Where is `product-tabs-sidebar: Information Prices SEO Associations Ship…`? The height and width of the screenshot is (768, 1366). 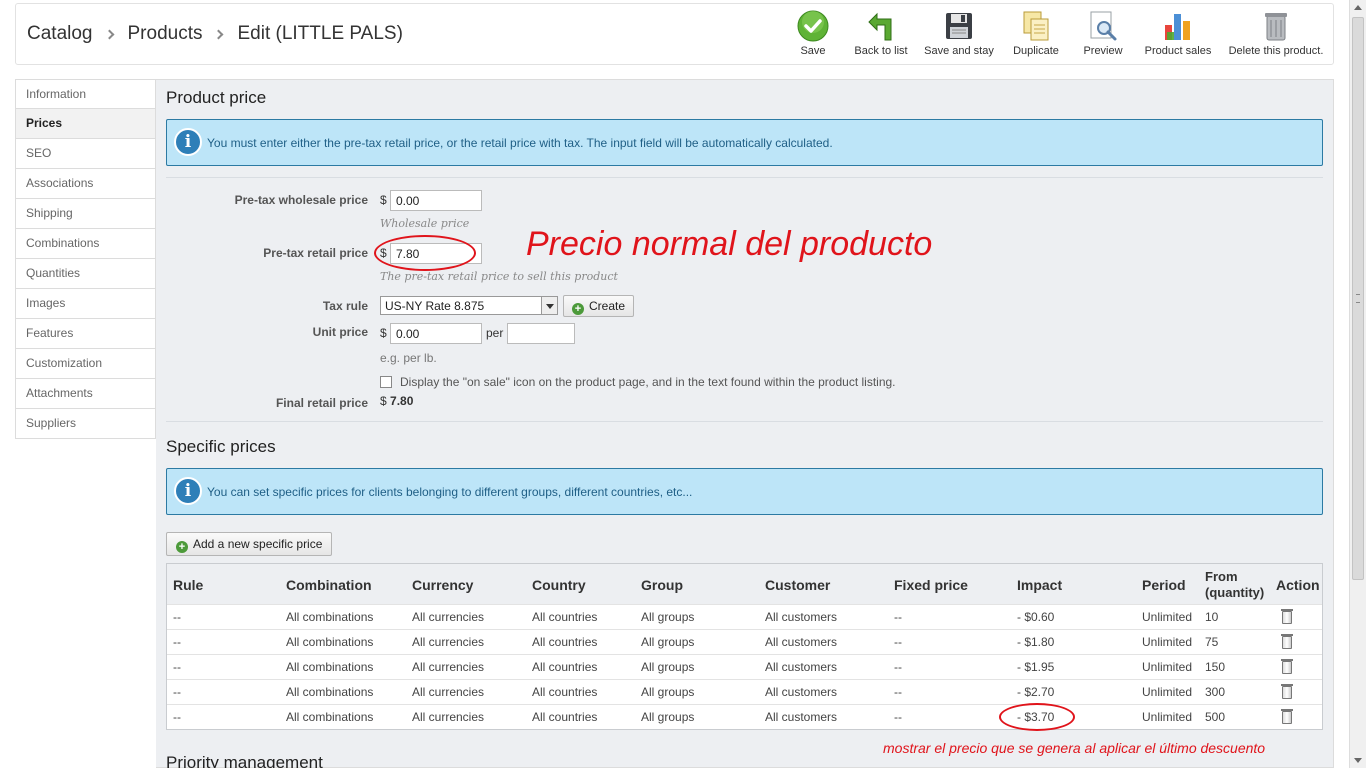 product-tabs-sidebar: Information Prices SEO Associations Ship… is located at coordinates (85, 259).